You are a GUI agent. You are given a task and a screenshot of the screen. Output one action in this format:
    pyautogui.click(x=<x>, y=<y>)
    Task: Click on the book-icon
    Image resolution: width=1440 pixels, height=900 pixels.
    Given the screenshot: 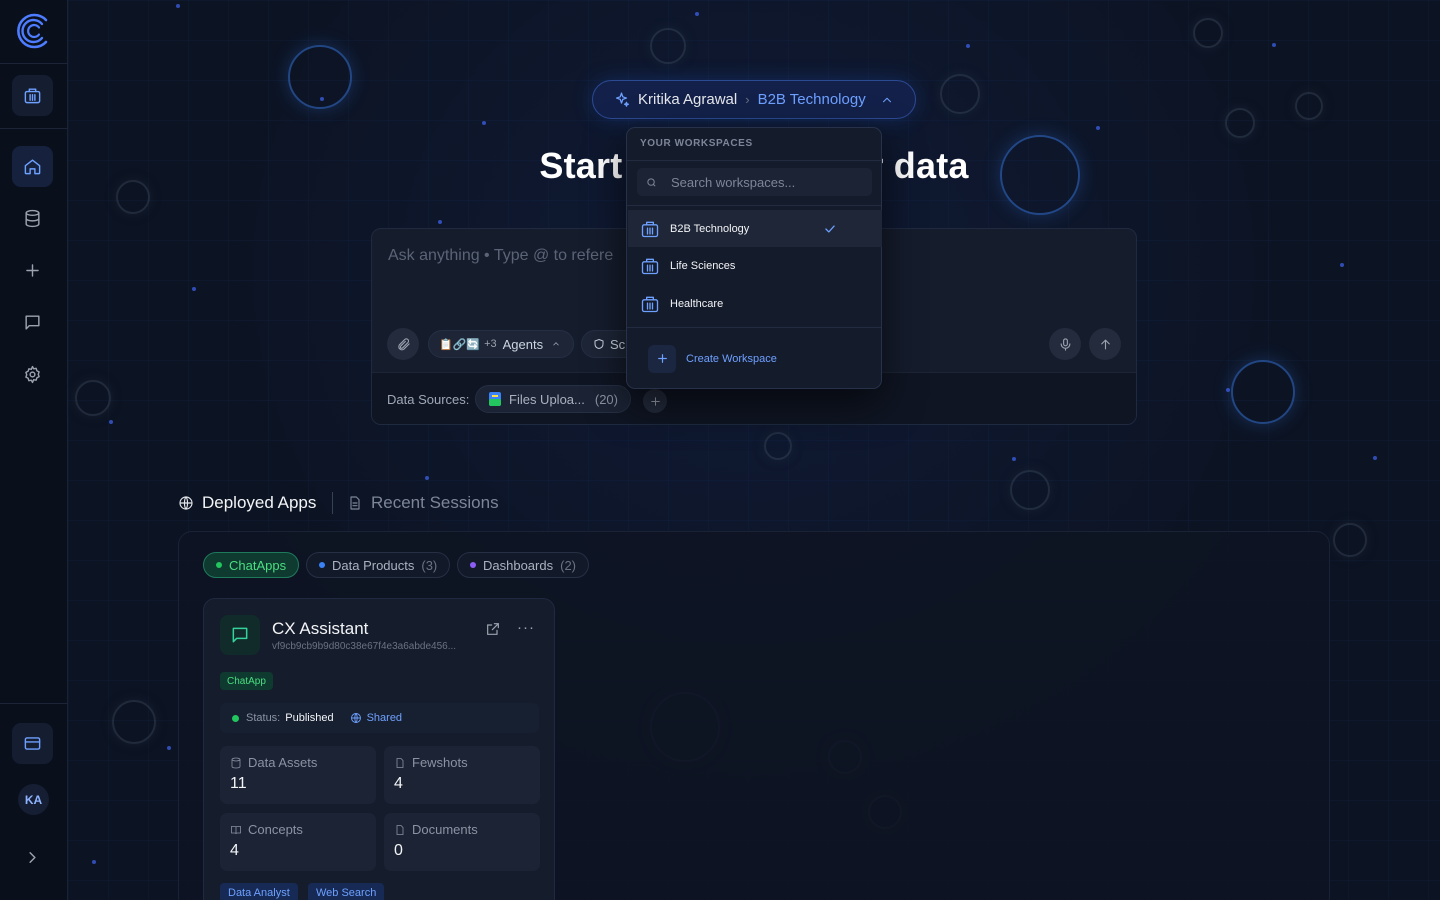 What is the action you would take?
    pyautogui.click(x=236, y=829)
    